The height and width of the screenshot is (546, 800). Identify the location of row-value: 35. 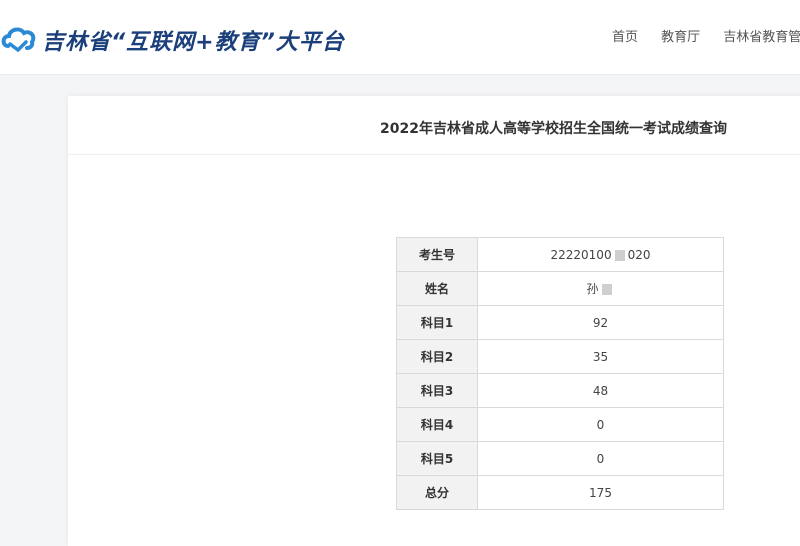
(600, 356).